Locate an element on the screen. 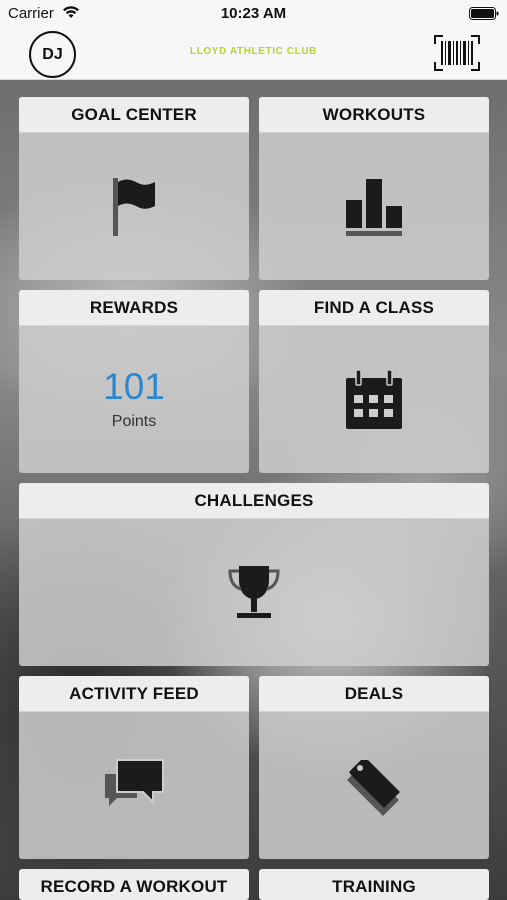 Image resolution: width=507 pixels, height=900 pixels. app-header: DJ LLOYD ATHLETIC CLUB is located at coordinates (253, 54).